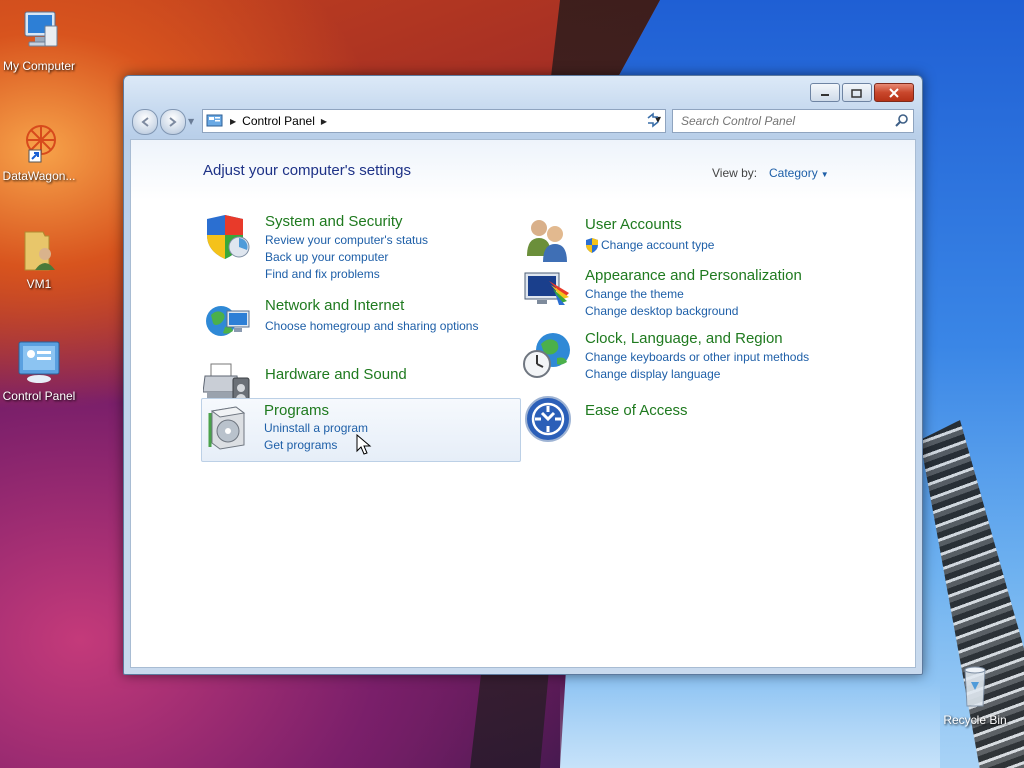 Image resolution: width=1024 pixels, height=768 pixels. I want to click on forward-arrow-icon, so click(173, 122).